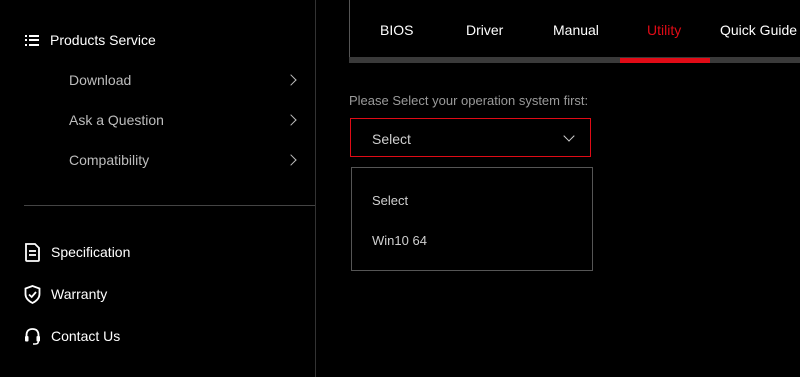  What do you see at coordinates (665, 60) in the screenshot?
I see `active-tab-indicator` at bounding box center [665, 60].